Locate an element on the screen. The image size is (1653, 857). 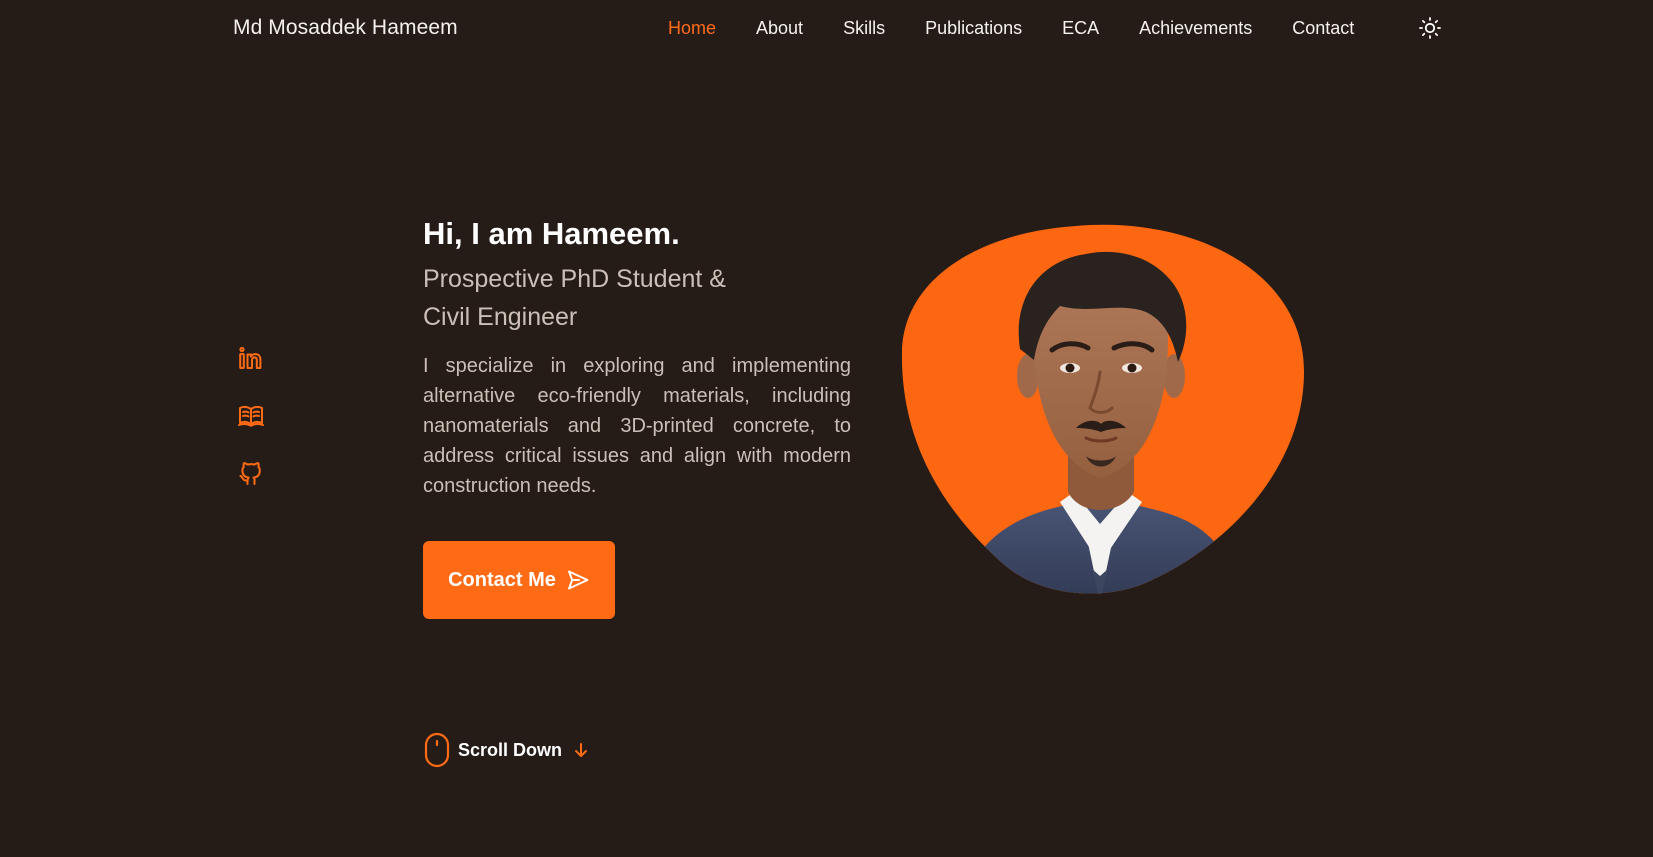
hero-subtitle: Prospective PhD Student & Civil Engineer is located at coordinates (613, 298).